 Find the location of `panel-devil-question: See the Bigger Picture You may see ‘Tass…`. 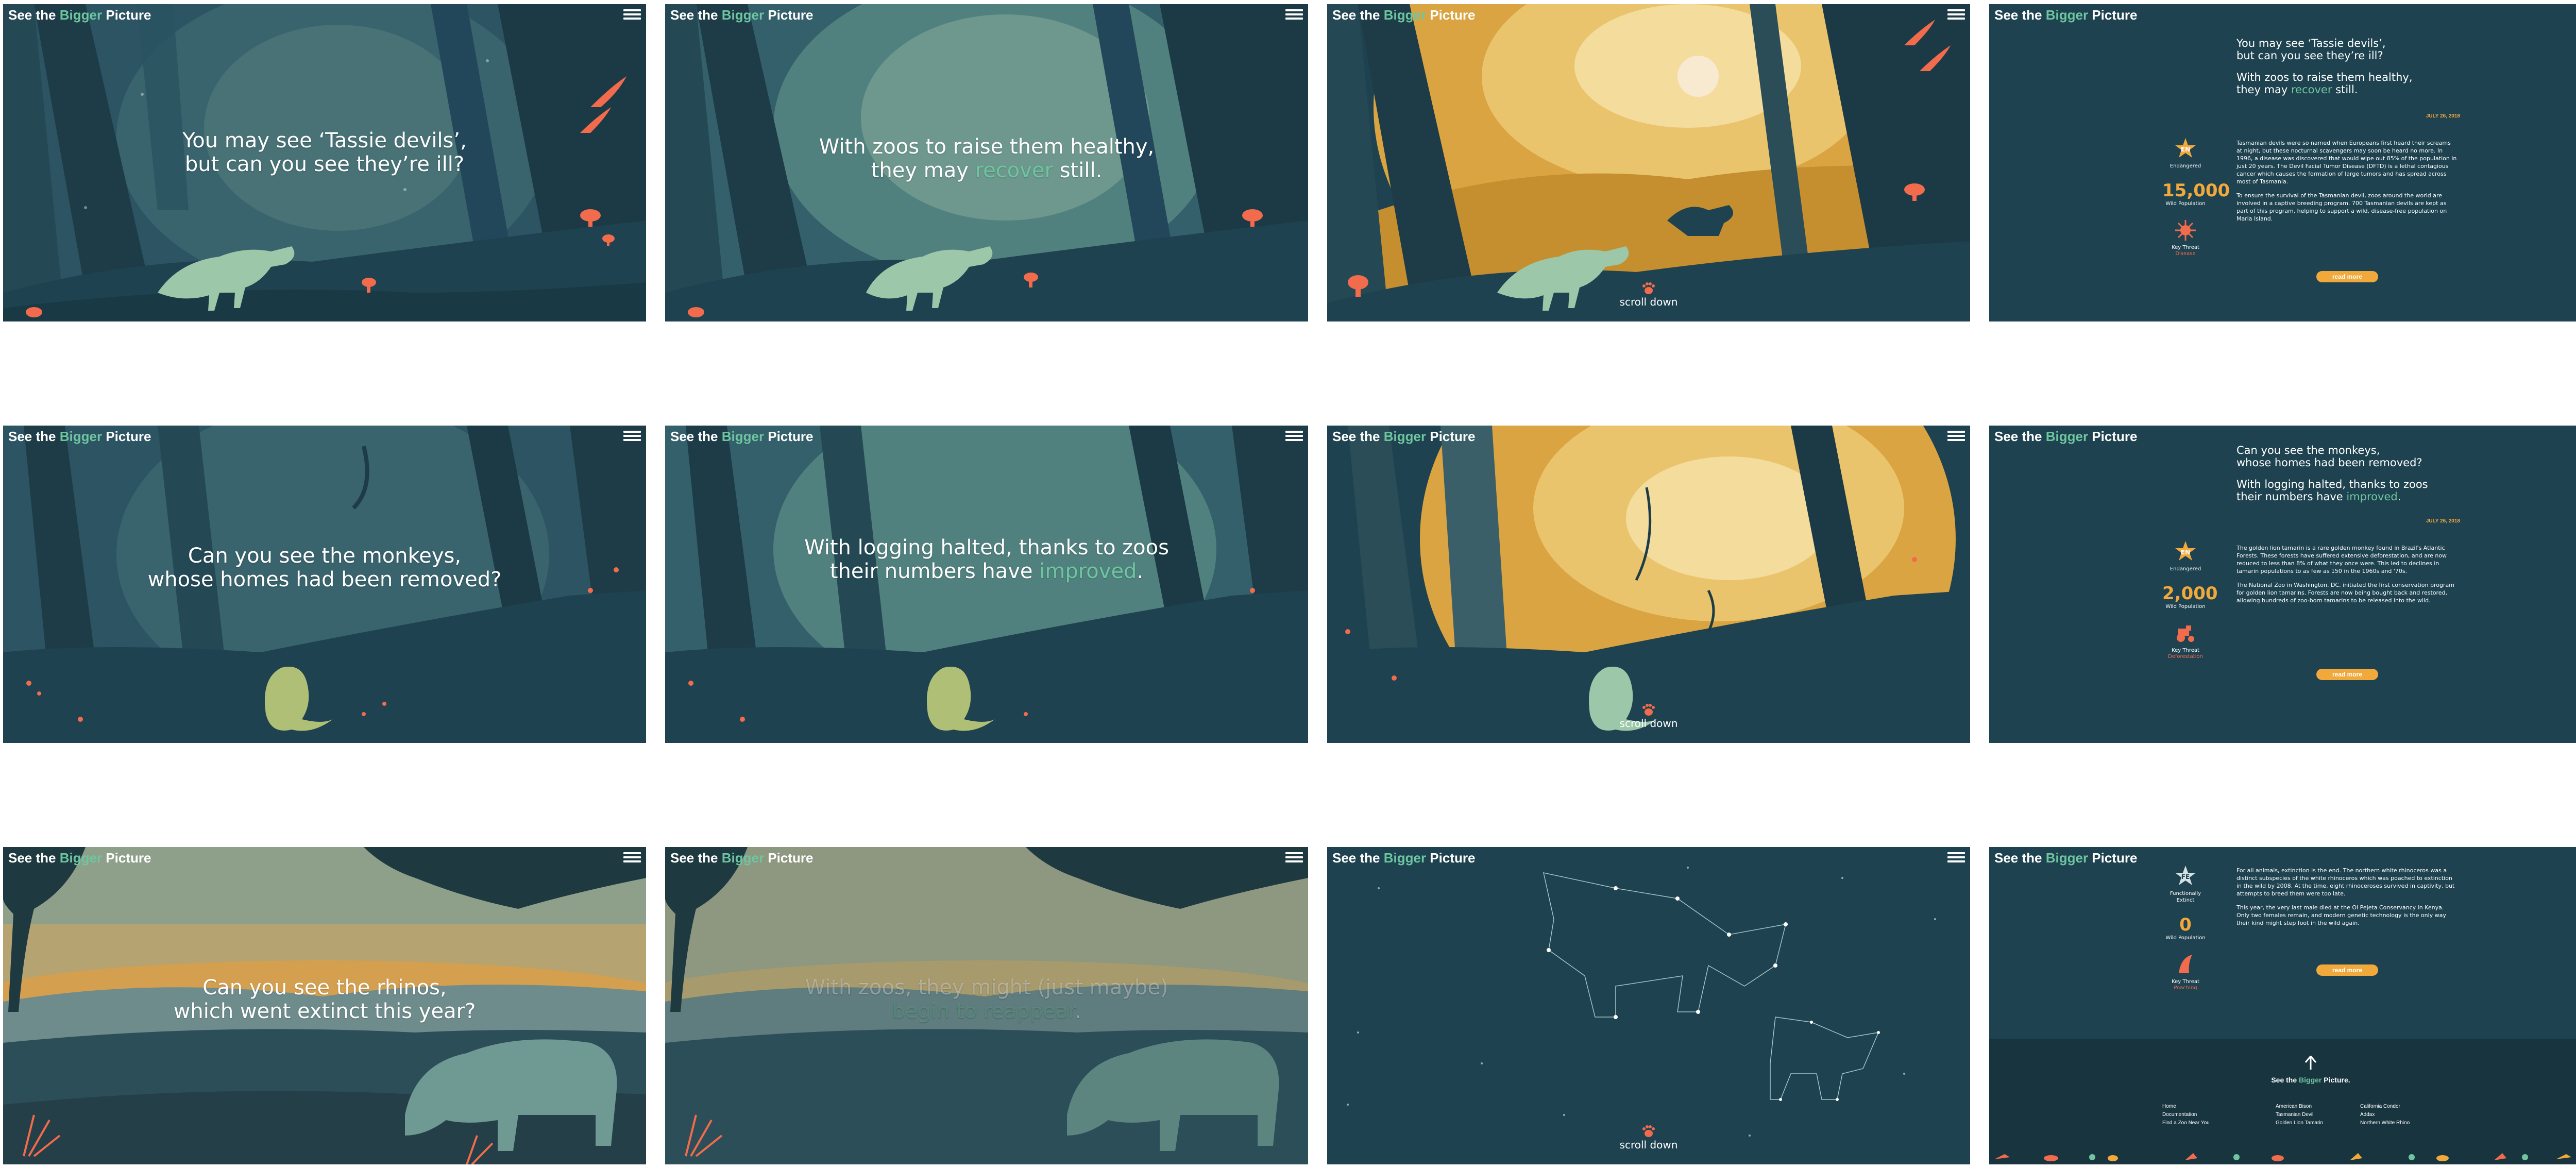

panel-devil-question: See the Bigger Picture You may see ‘Tass… is located at coordinates (324, 162).